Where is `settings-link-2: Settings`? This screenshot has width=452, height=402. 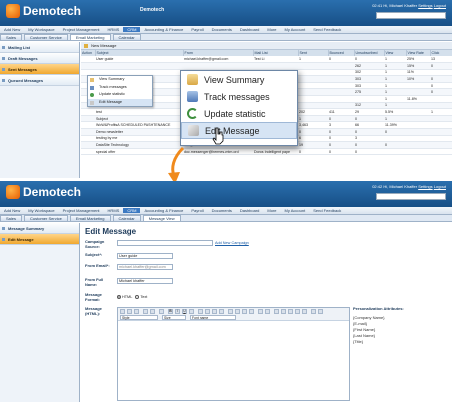 settings-link-2: Settings is located at coordinates (425, 186).